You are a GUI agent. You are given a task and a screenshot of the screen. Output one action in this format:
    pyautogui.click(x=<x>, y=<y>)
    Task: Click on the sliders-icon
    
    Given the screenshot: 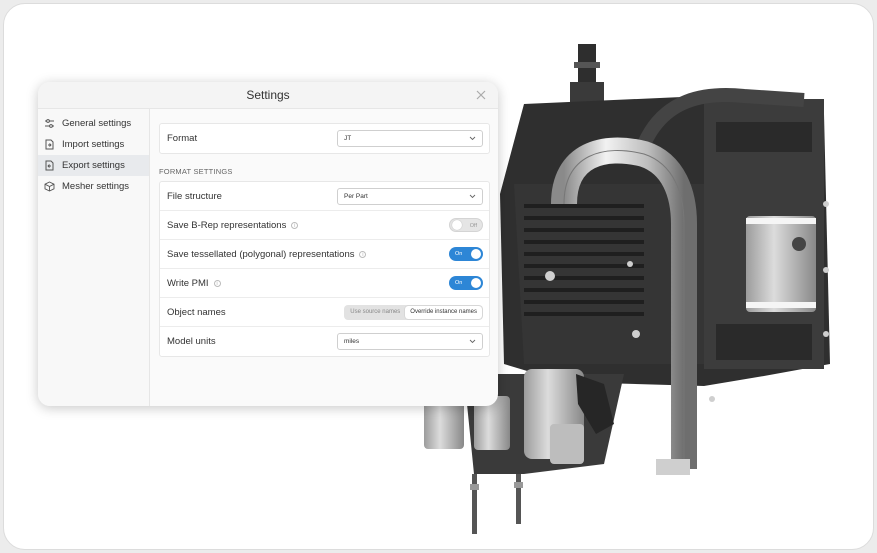 What is the action you would take?
    pyautogui.click(x=49, y=123)
    